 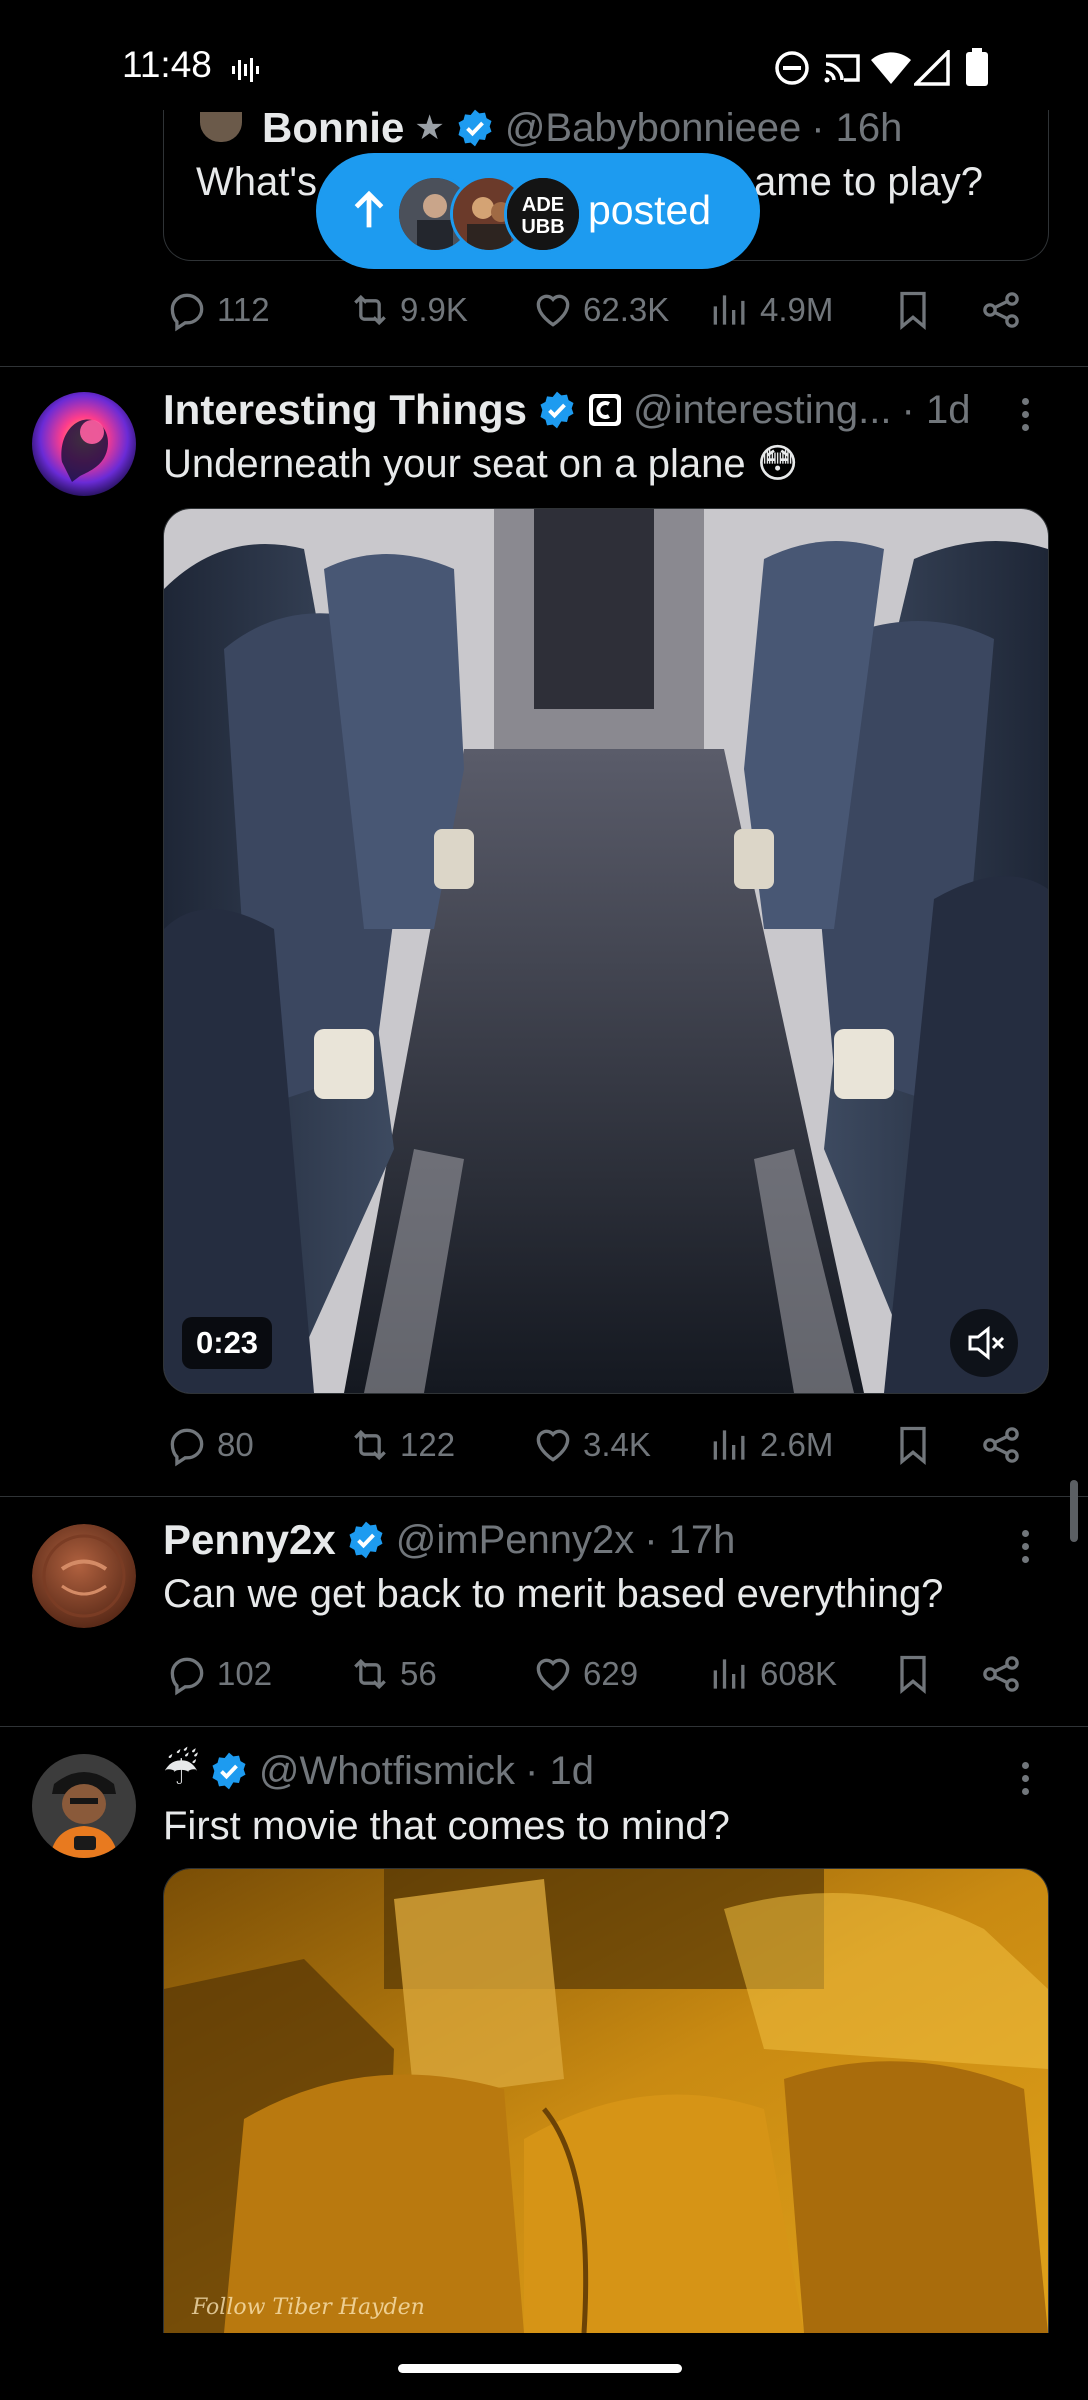 What do you see at coordinates (626, 309) in the screenshot?
I see `like-count: 62.3K` at bounding box center [626, 309].